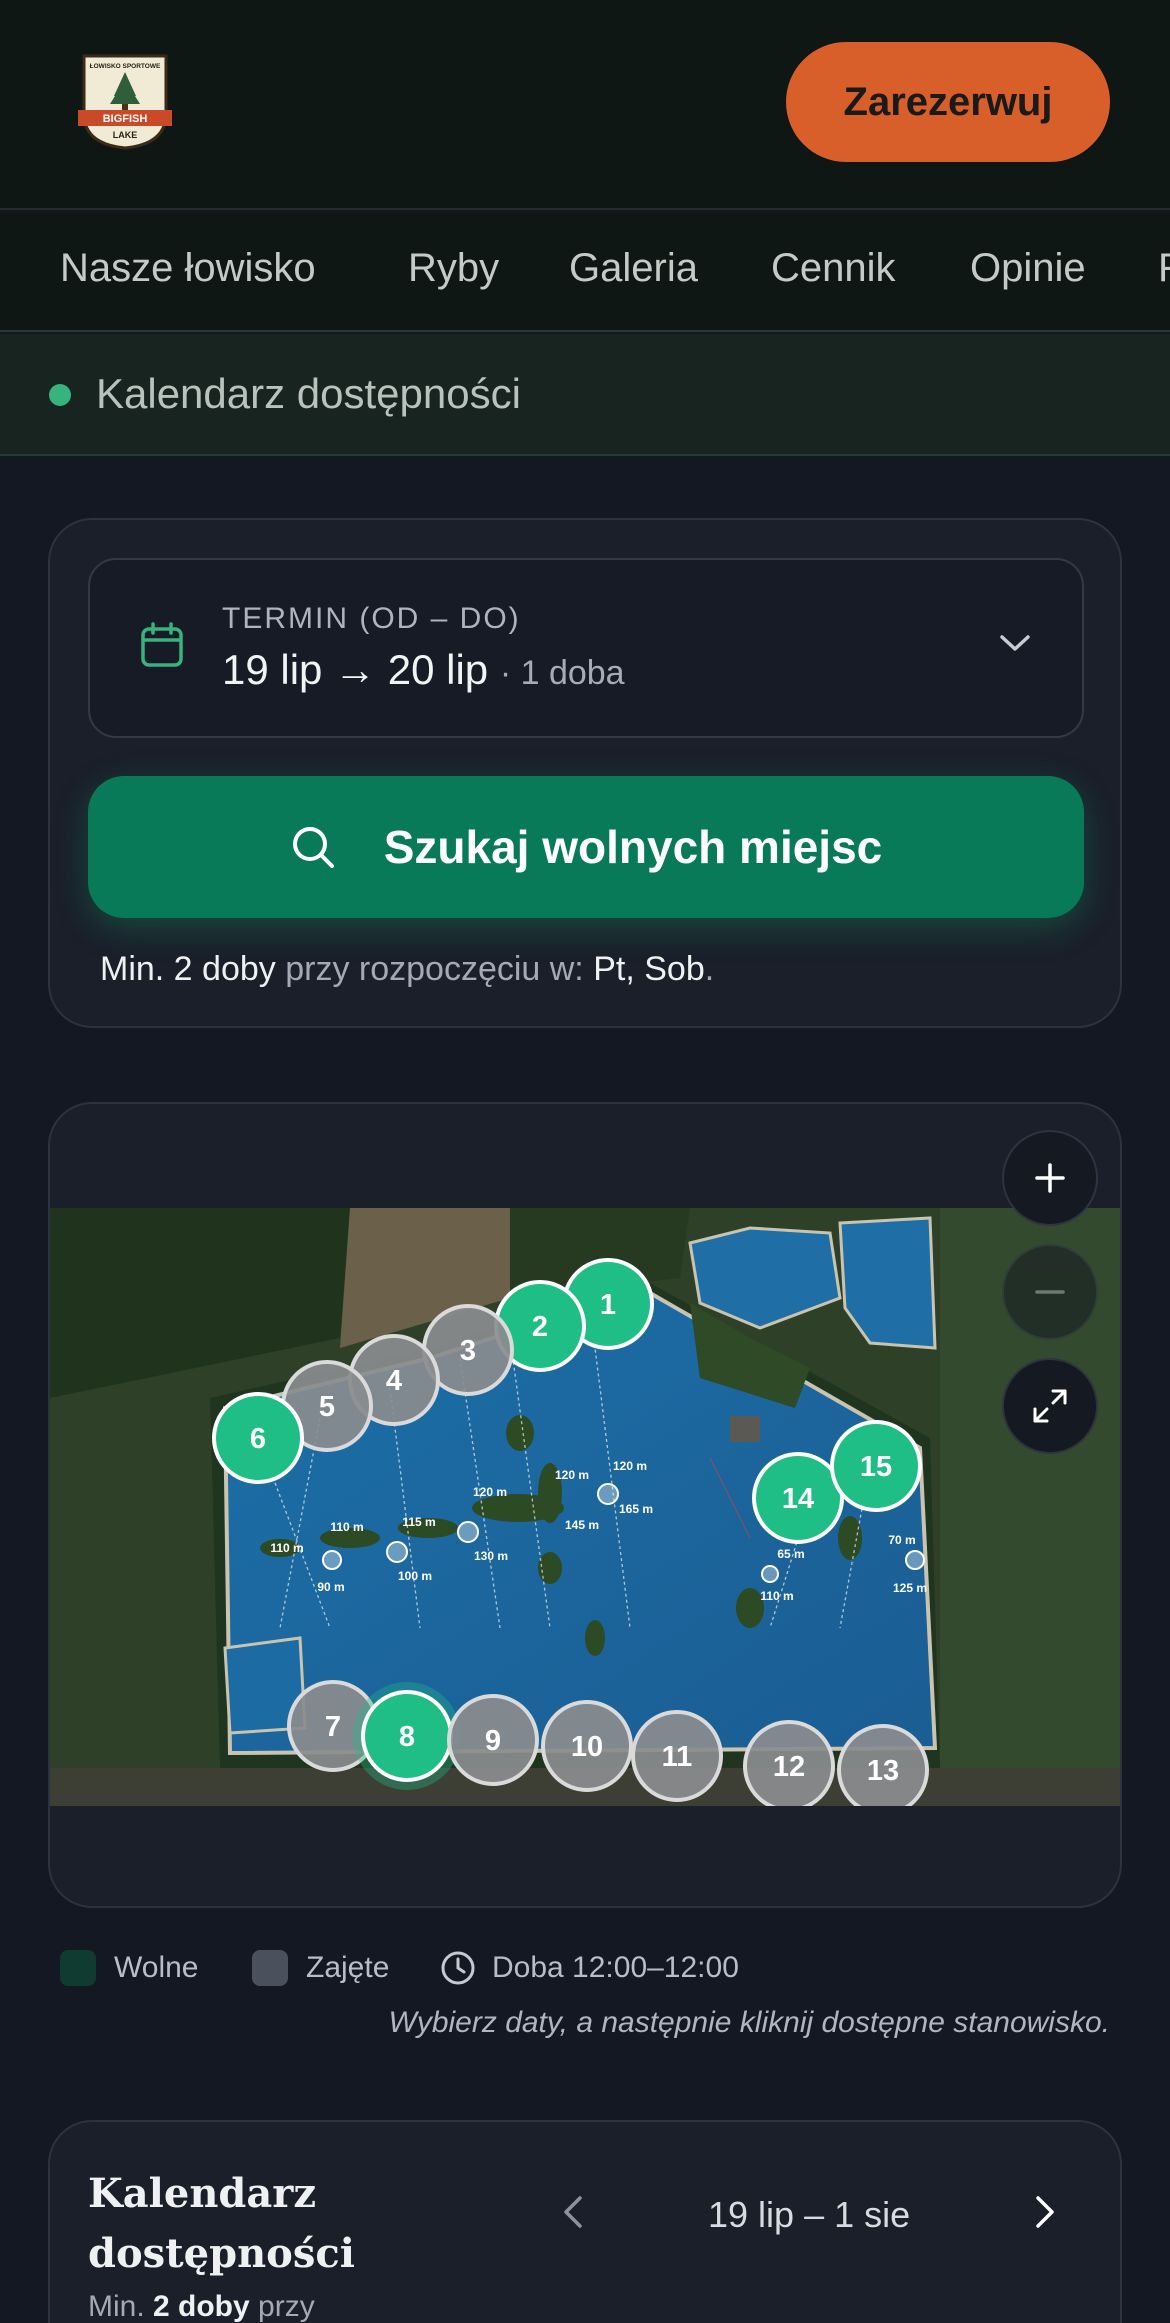 Image resolution: width=1170 pixels, height=2323 pixels. What do you see at coordinates (270, 1968) in the screenshot?
I see `legend-taken-swatch` at bounding box center [270, 1968].